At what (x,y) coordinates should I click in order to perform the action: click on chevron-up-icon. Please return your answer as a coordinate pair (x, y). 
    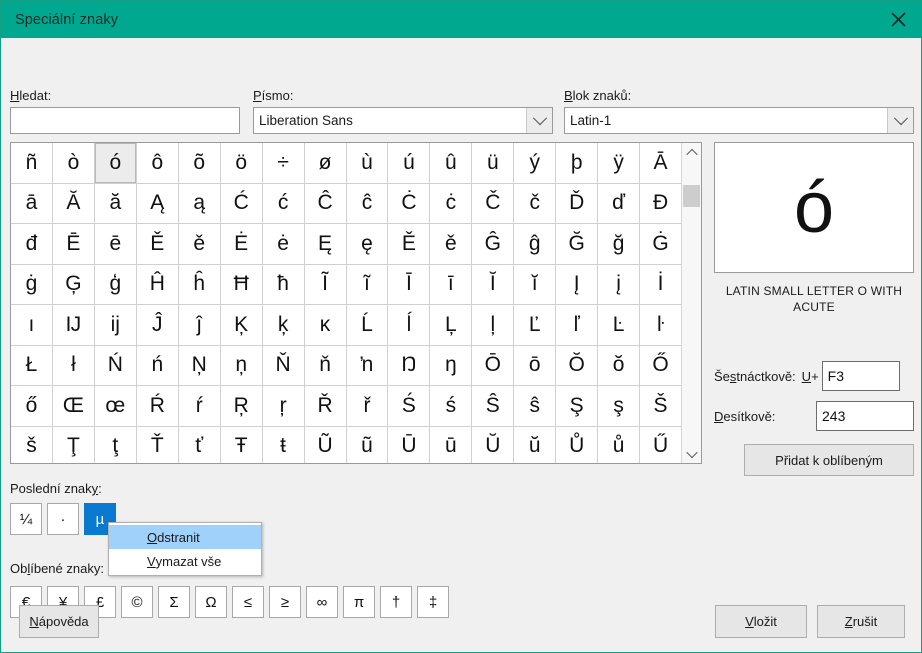
    Looking at the image, I should click on (691, 152).